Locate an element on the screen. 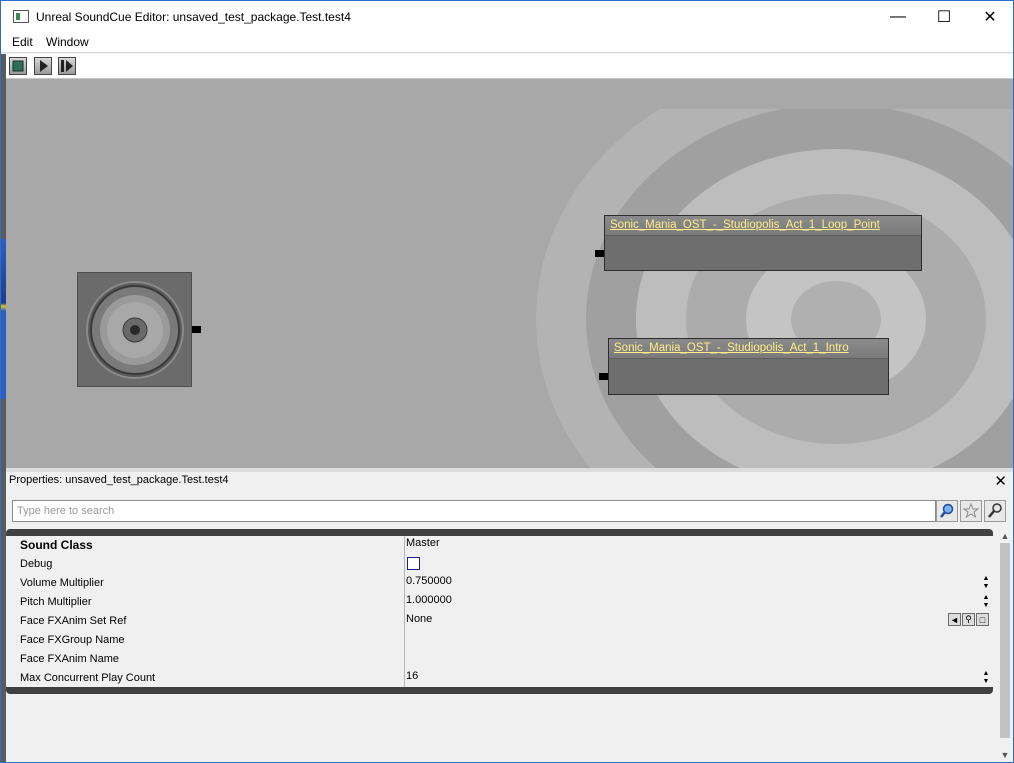 Image resolution: width=1014 pixels, height=763 pixels. play-count-spinner: ▲ ▼ is located at coordinates (986, 678).